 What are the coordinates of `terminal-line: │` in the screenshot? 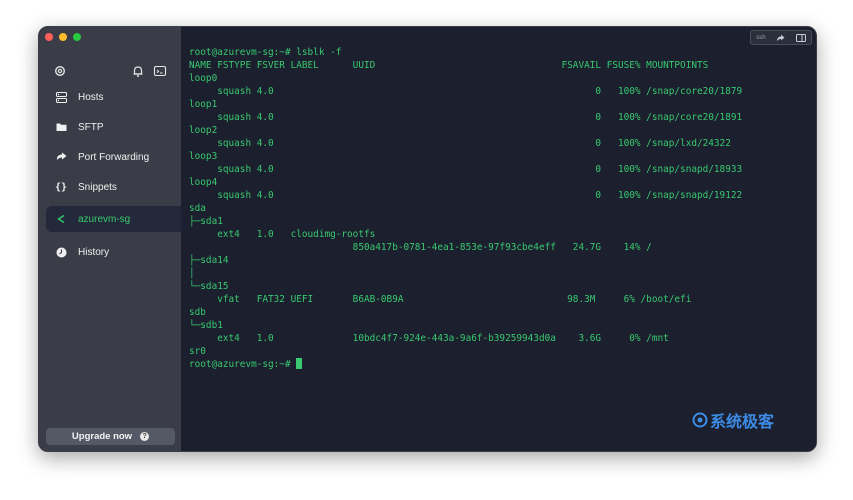 It's located at (192, 273).